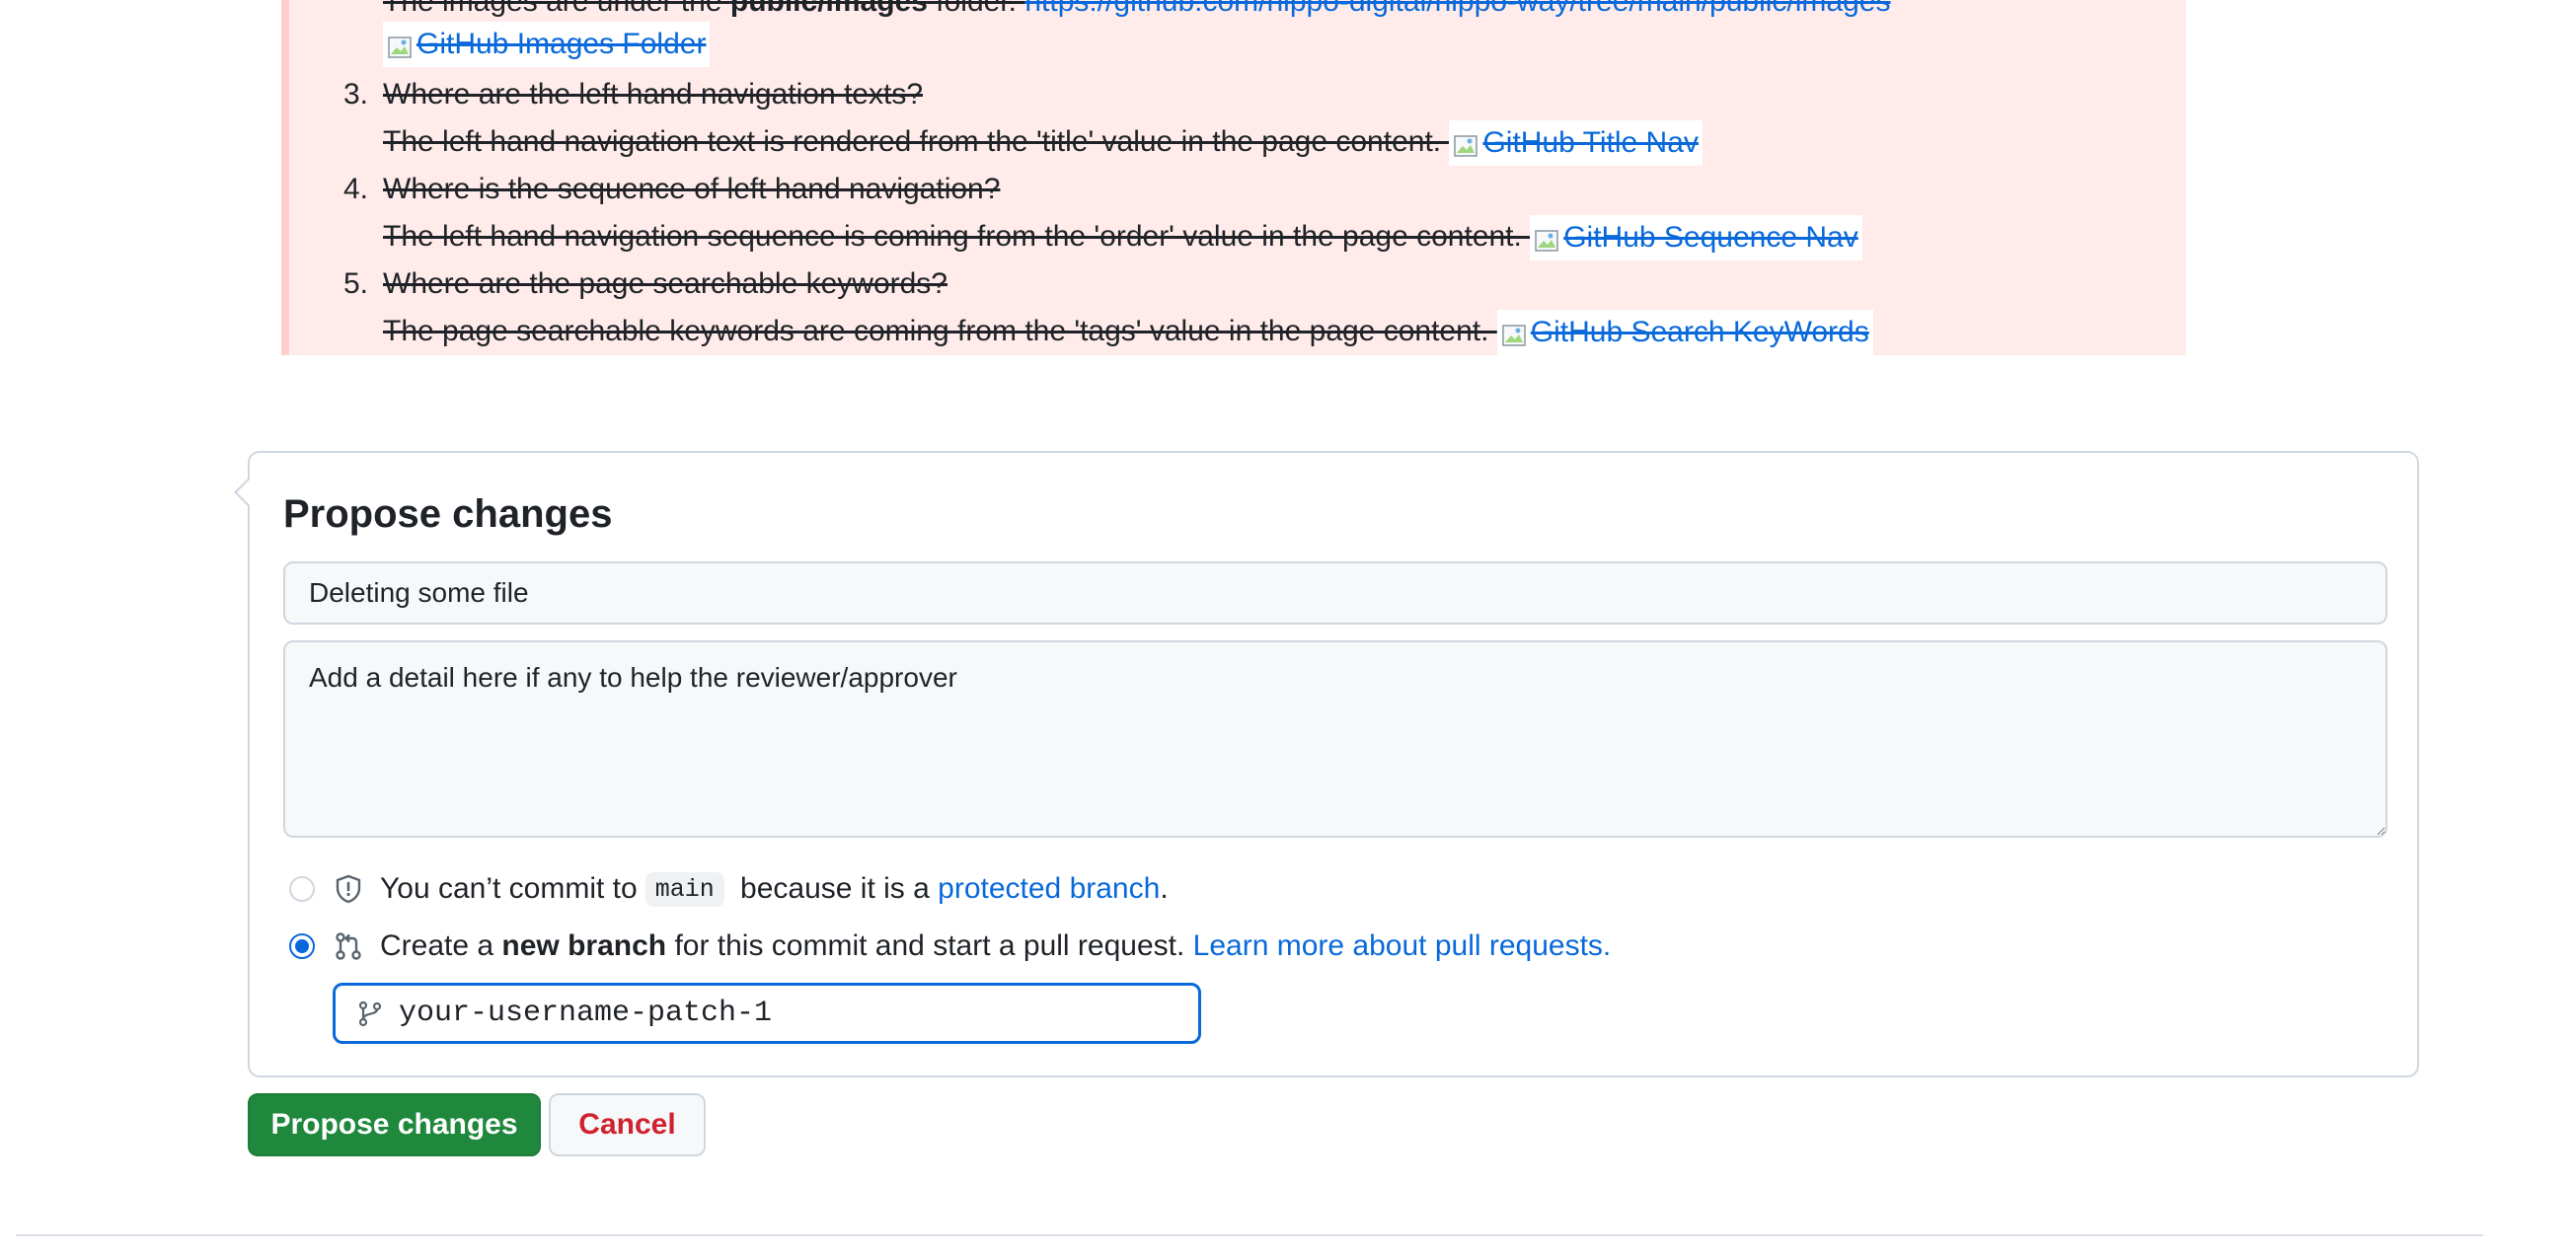 The width and height of the screenshot is (2576, 1259). I want to click on panel-caret-inner, so click(244, 492).